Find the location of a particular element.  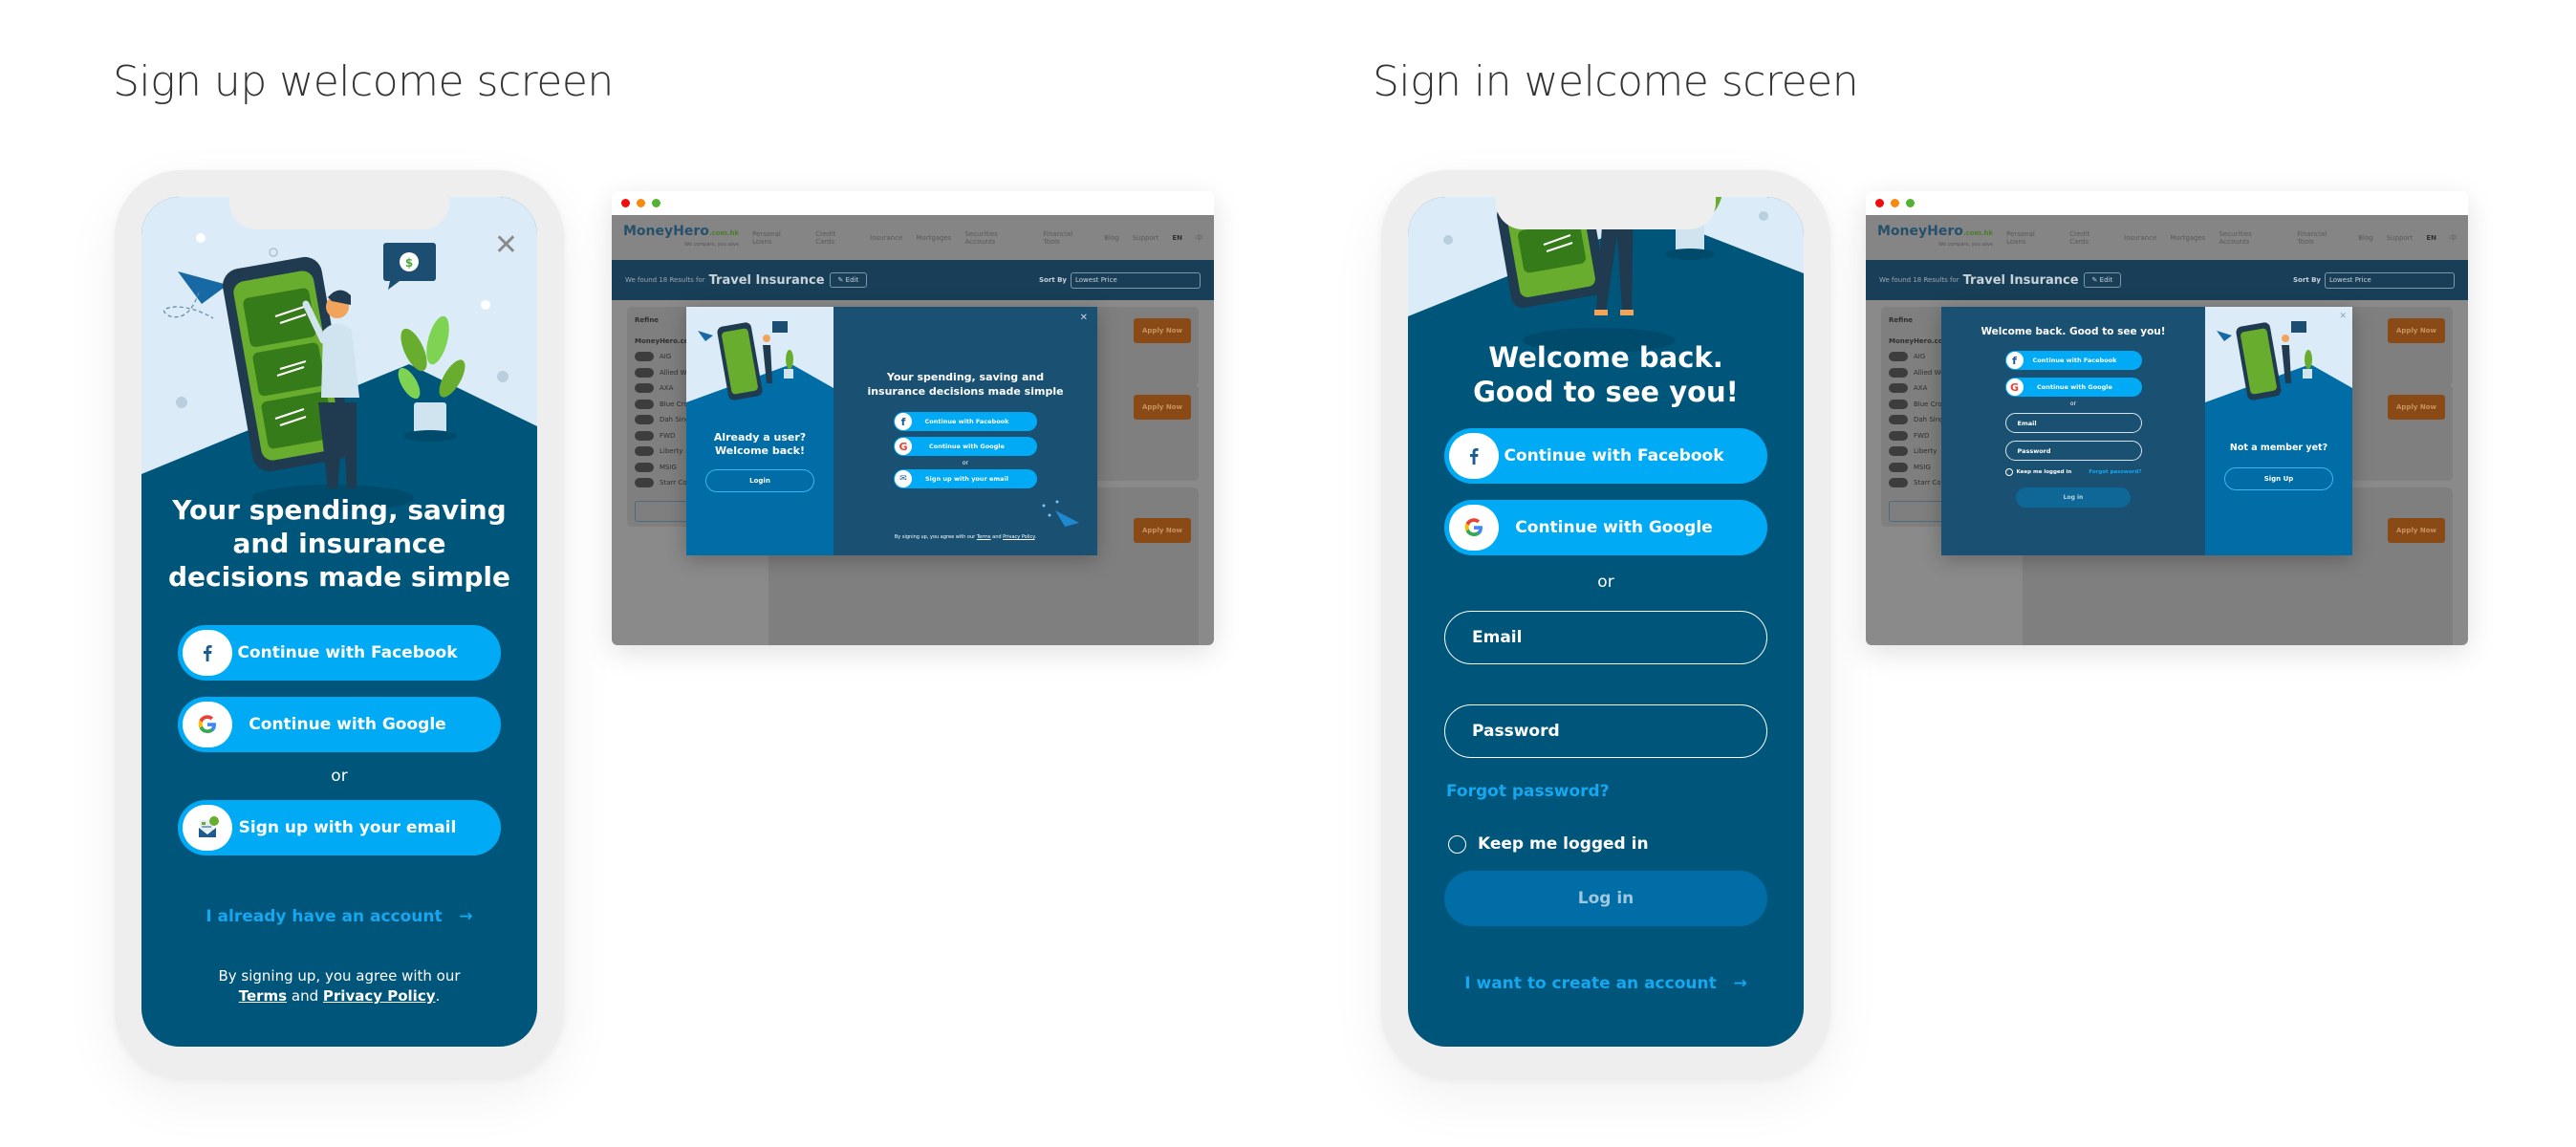

insurer-label: Liberty is located at coordinates (671, 451).